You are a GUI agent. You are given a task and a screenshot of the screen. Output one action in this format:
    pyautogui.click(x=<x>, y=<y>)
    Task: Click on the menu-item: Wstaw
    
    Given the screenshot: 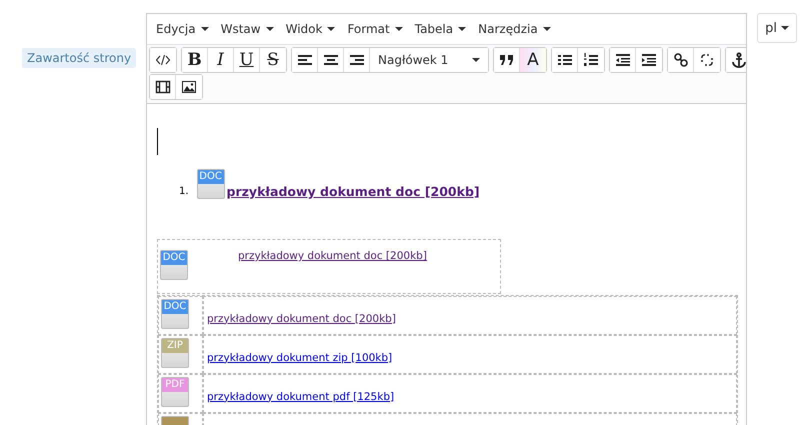 What is the action you would take?
    pyautogui.click(x=247, y=29)
    